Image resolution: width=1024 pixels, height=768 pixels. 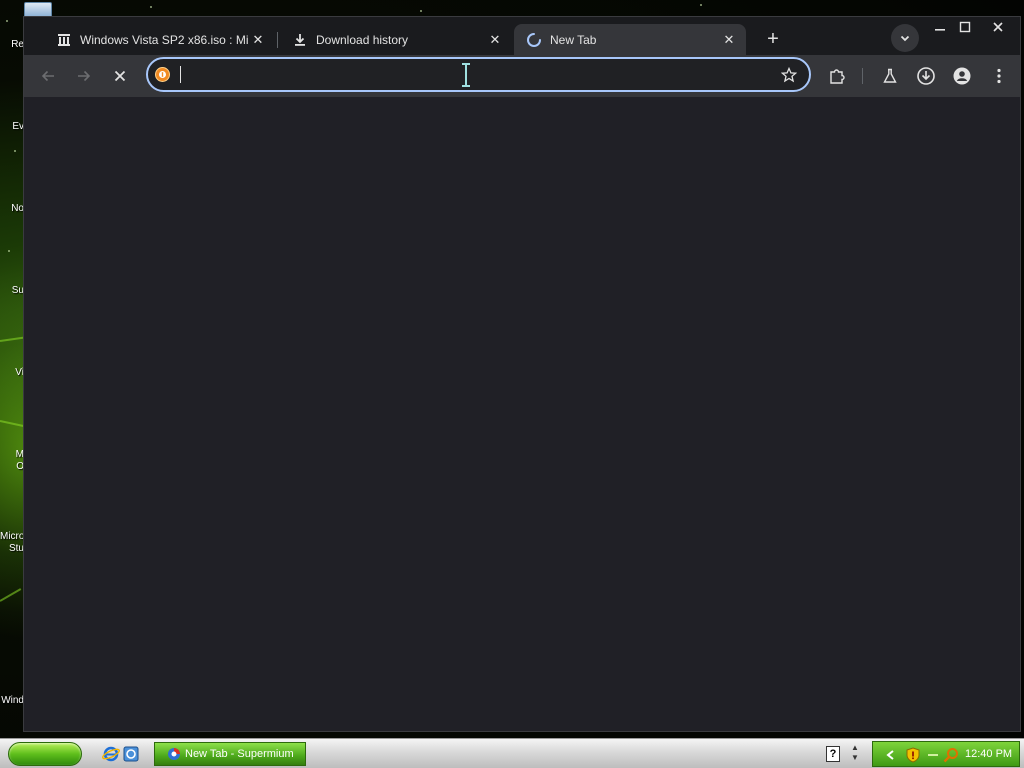 I want to click on arrow-left-icon, so click(x=47, y=76).